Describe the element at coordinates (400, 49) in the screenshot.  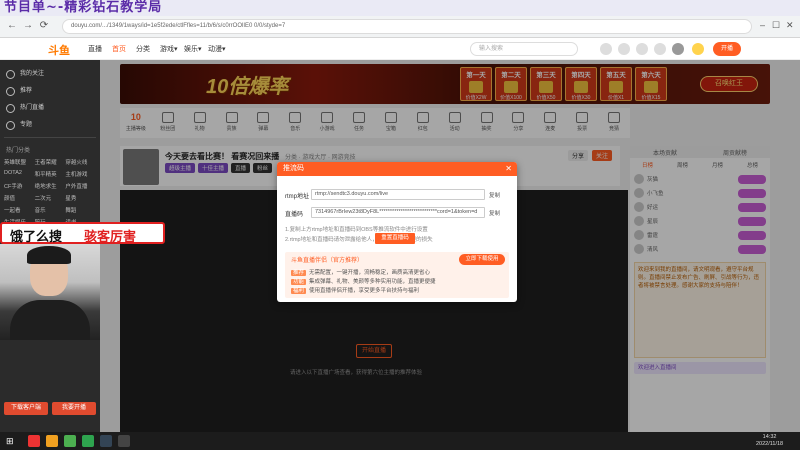
I see `site-header: 斗鱼 直播 首页 分类 游戏▾ 娱乐▾ 动漫▾ 输入搜索 开播` at that location.